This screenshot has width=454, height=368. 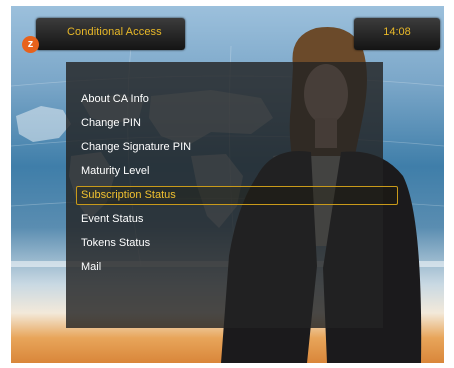 What do you see at coordinates (238, 99) in the screenshot?
I see `menu-item-about-ca-info: About CA Info` at bounding box center [238, 99].